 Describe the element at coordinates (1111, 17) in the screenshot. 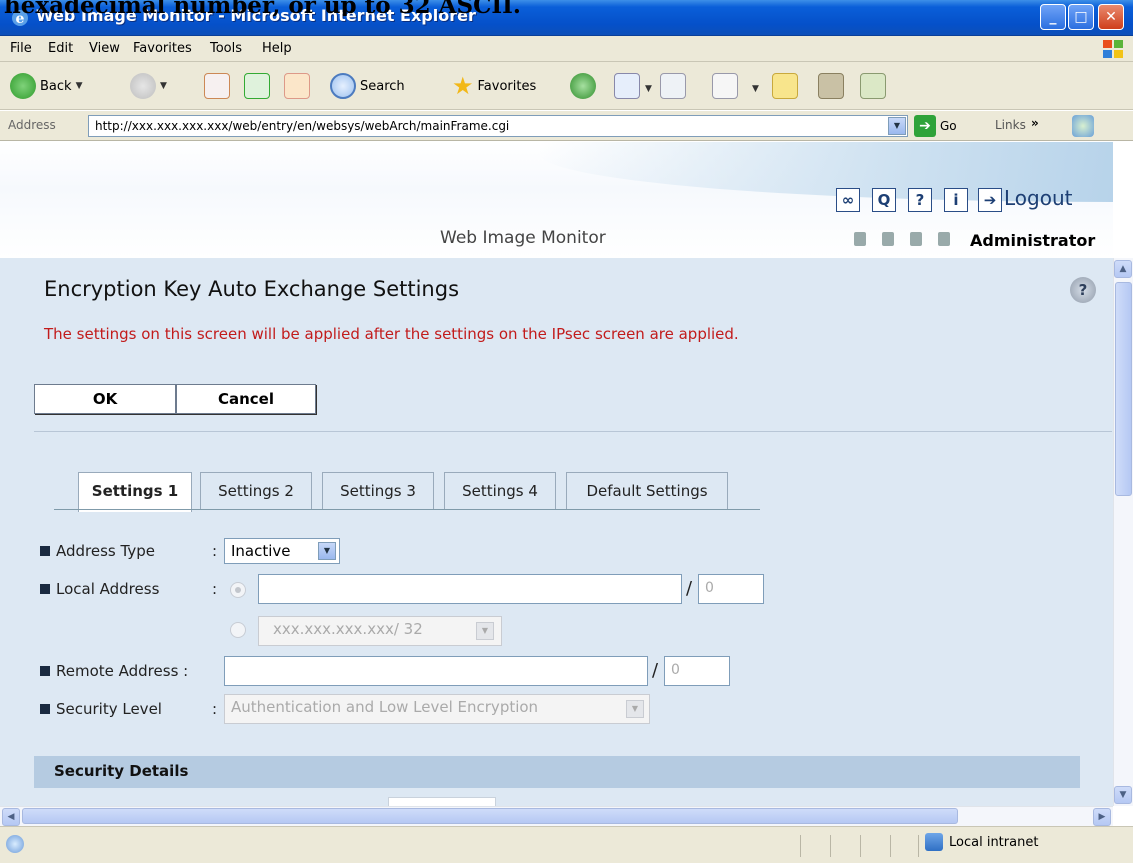

I see `close-button: ✕` at that location.